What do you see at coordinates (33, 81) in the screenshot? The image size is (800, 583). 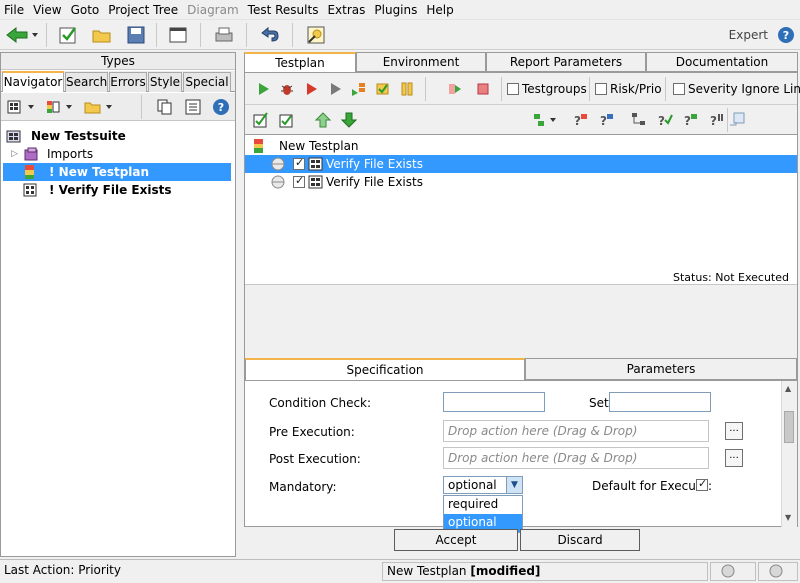 I see `tab-navigator: Navigator` at bounding box center [33, 81].